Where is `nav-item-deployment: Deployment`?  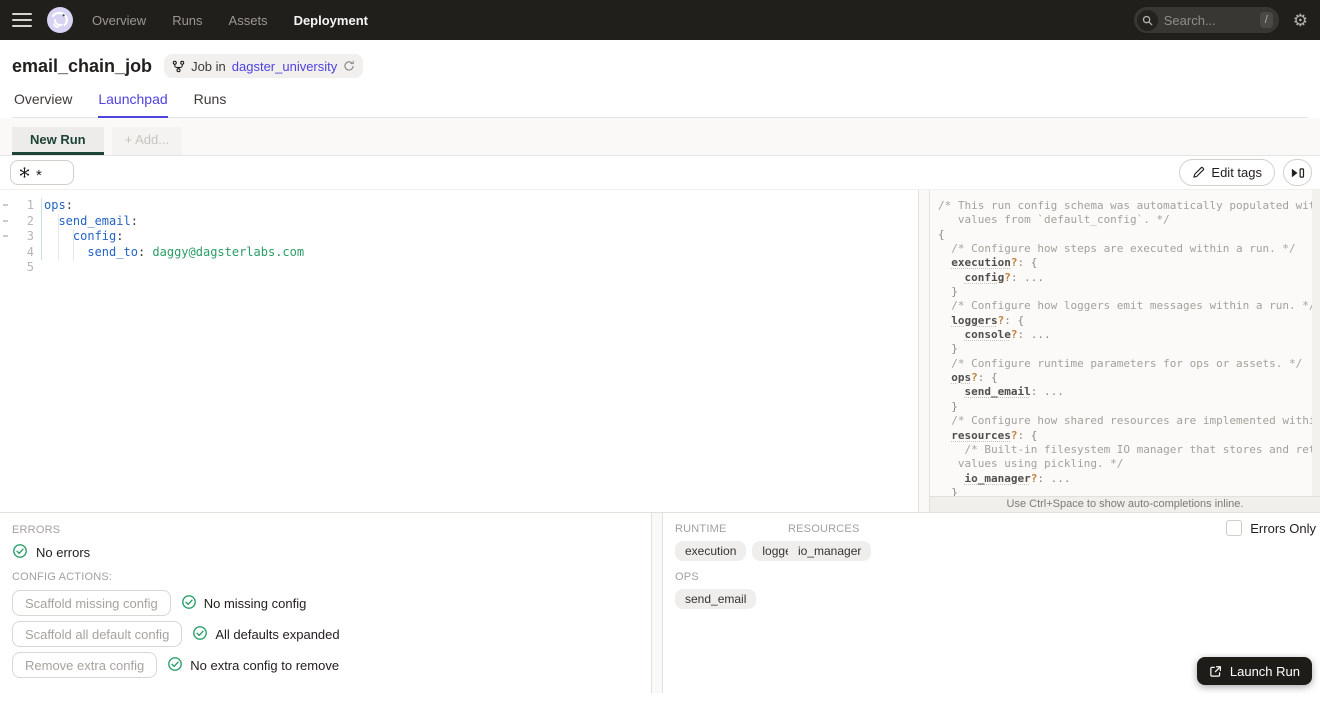
nav-item-deployment: Deployment is located at coordinates (331, 20).